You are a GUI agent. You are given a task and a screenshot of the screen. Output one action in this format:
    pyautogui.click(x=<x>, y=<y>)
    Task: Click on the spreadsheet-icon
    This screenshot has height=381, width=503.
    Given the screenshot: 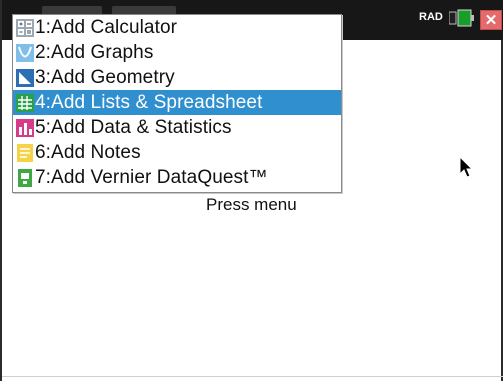 What is the action you would take?
    pyautogui.click(x=25, y=103)
    